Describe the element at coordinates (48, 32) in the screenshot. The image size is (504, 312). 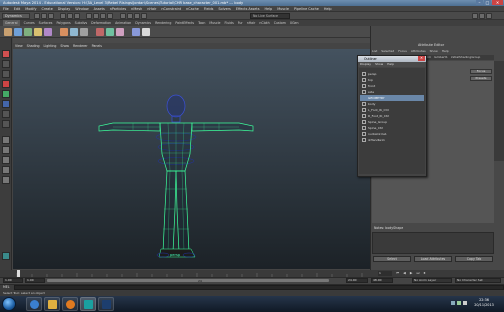
I see `plane-icon` at that location.